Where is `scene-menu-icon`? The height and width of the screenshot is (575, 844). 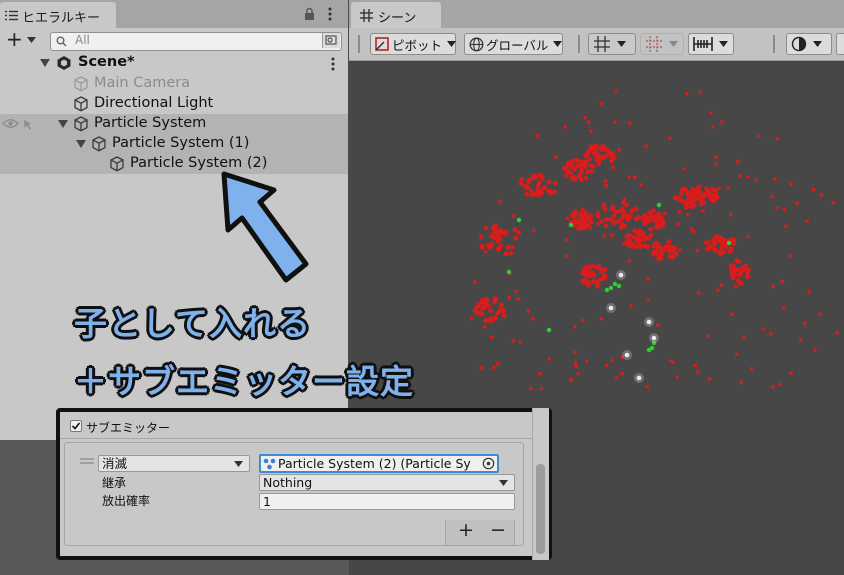 scene-menu-icon is located at coordinates (333, 64).